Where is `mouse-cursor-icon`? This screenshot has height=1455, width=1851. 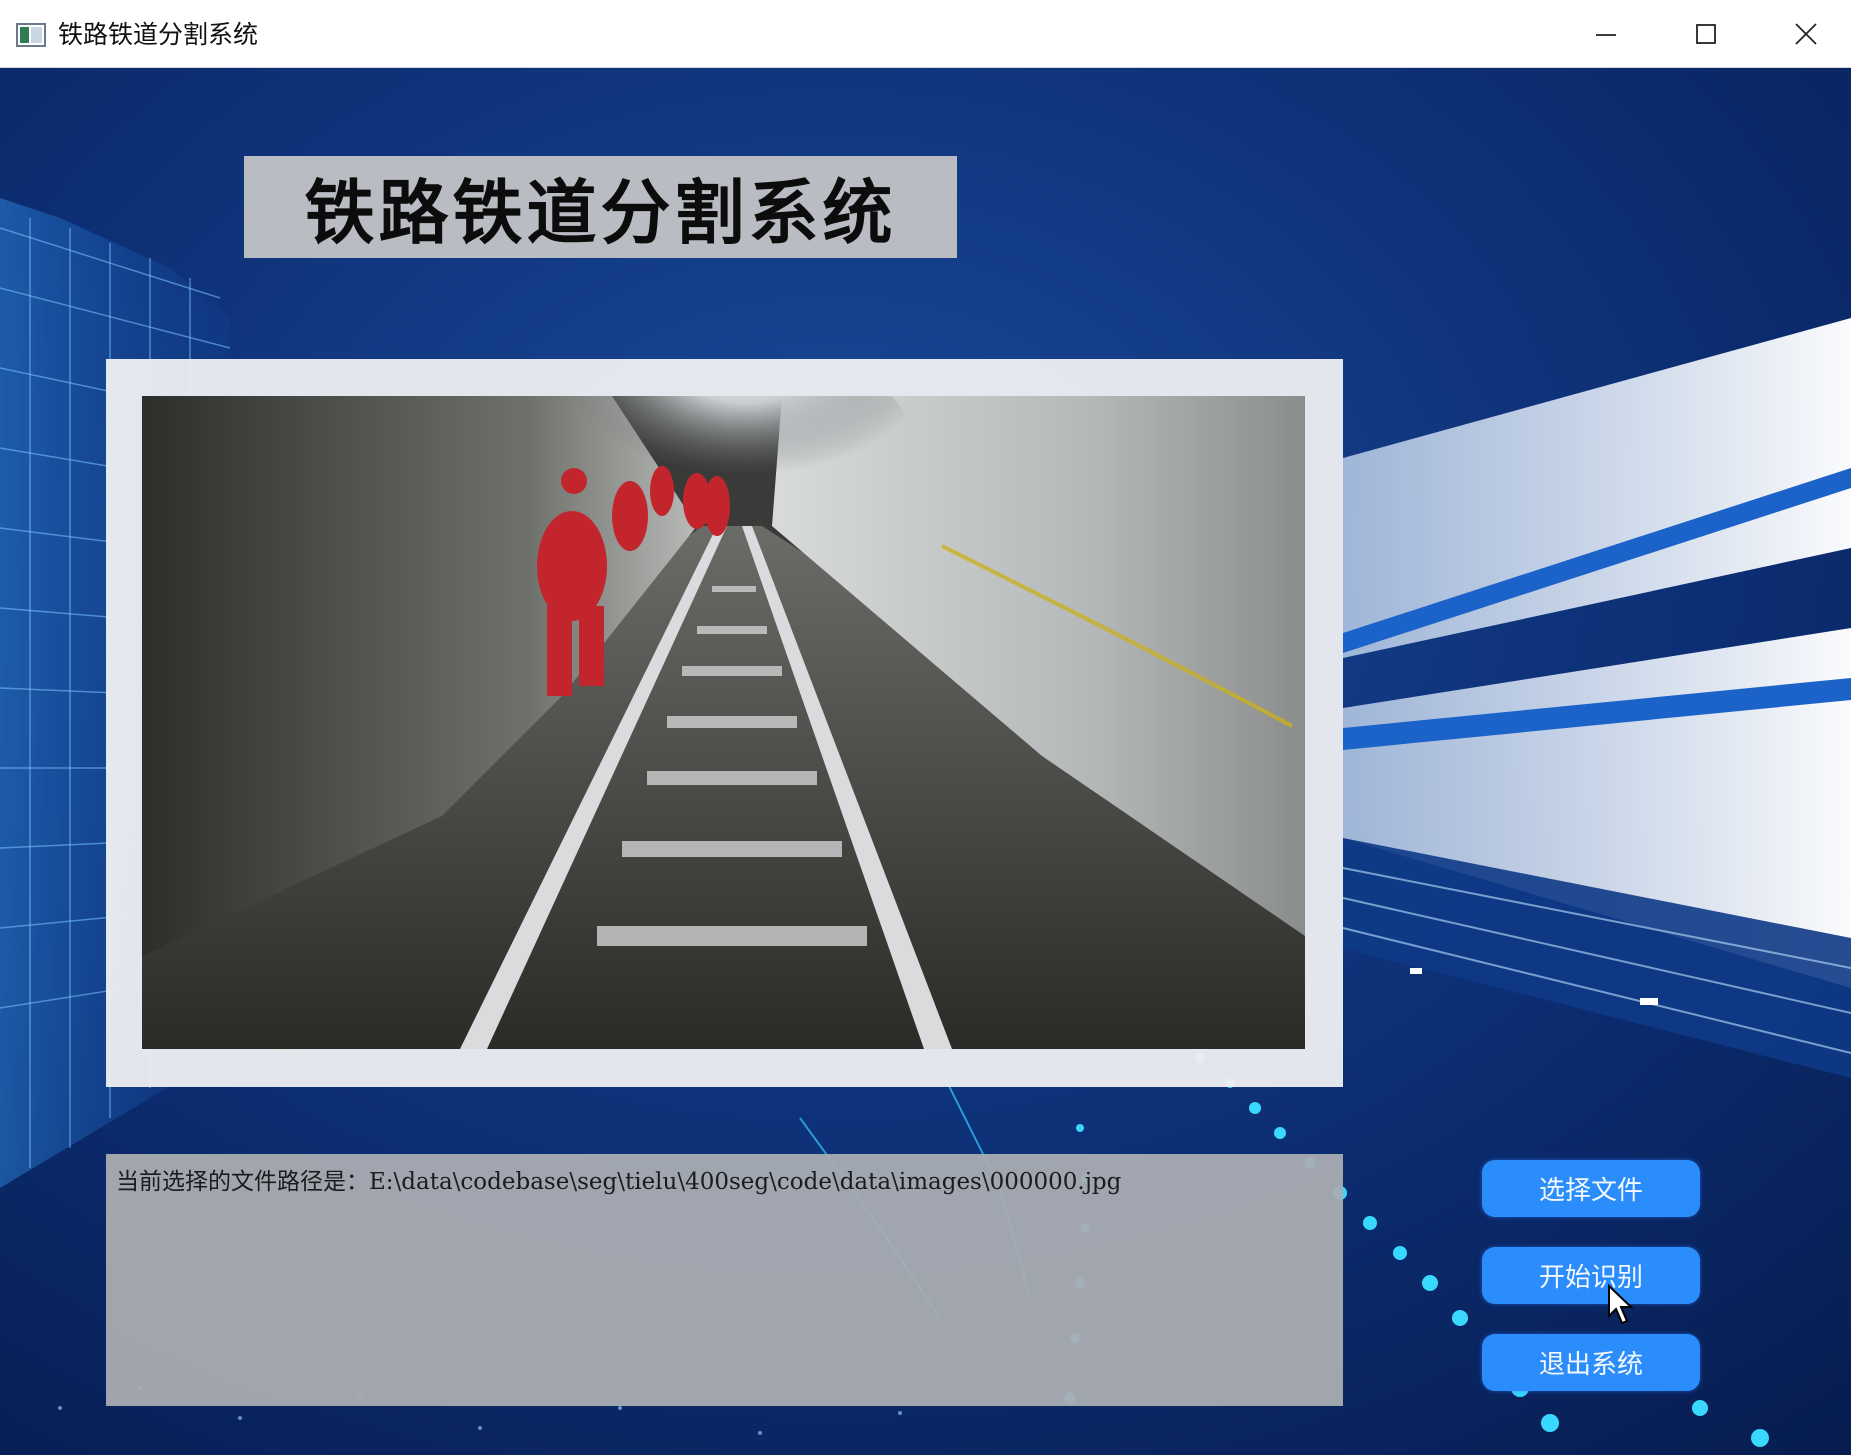
mouse-cursor-icon is located at coordinates (1621, 1304).